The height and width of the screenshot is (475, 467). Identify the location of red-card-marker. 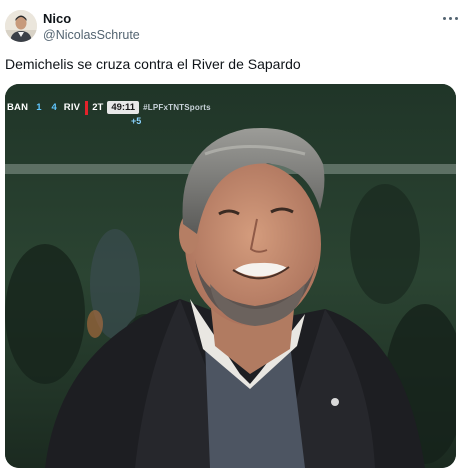
(87, 107).